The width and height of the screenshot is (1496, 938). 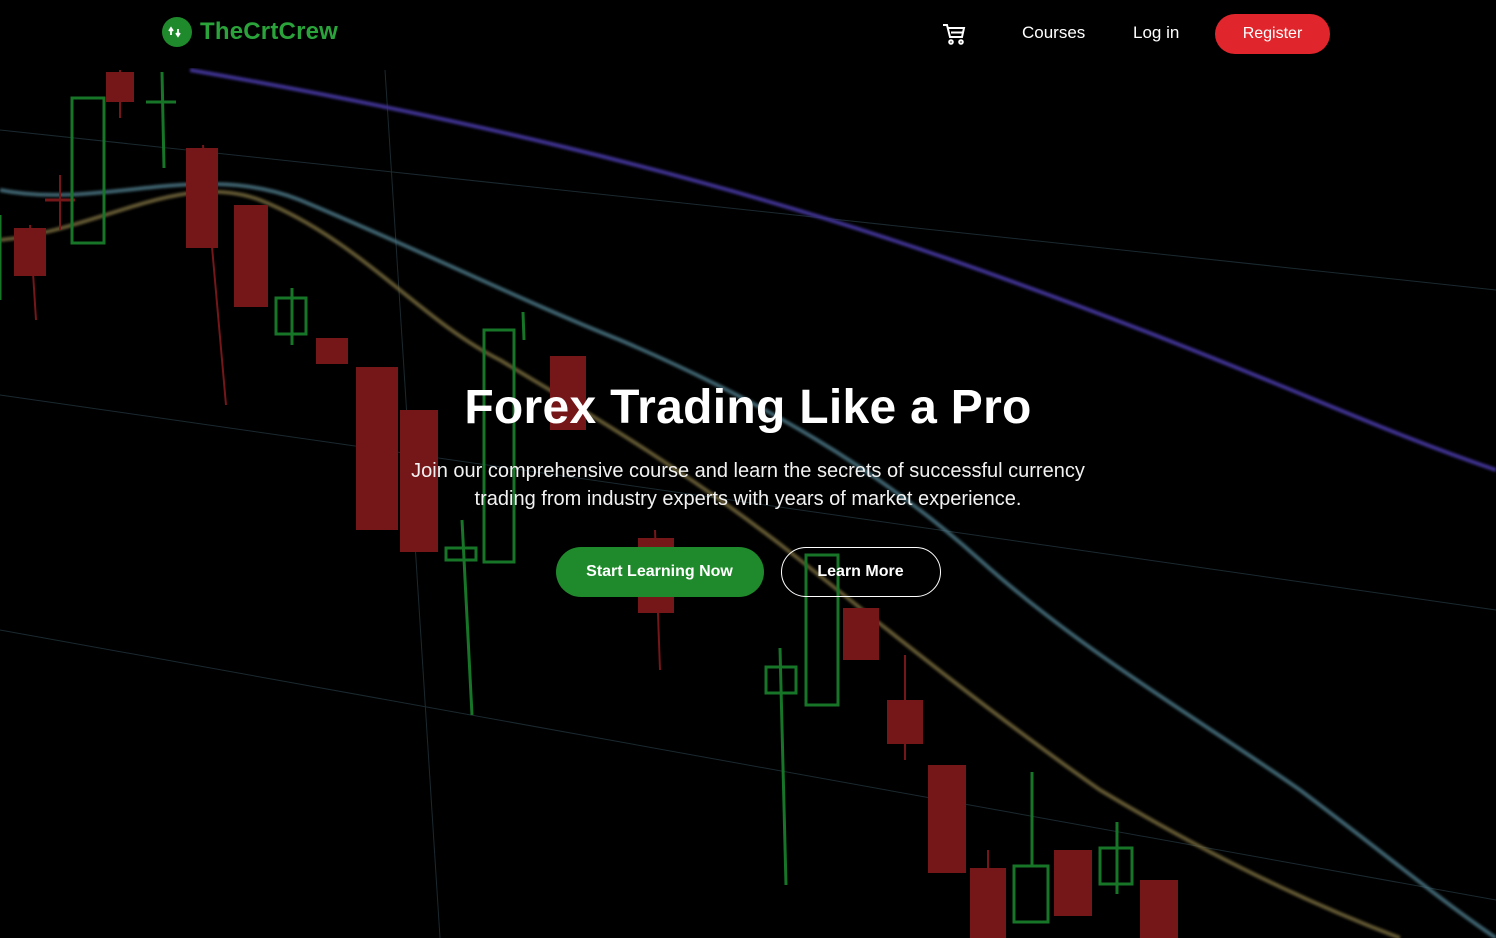 What do you see at coordinates (659, 572) in the screenshot?
I see `start-learning-button: Start Learning Now` at bounding box center [659, 572].